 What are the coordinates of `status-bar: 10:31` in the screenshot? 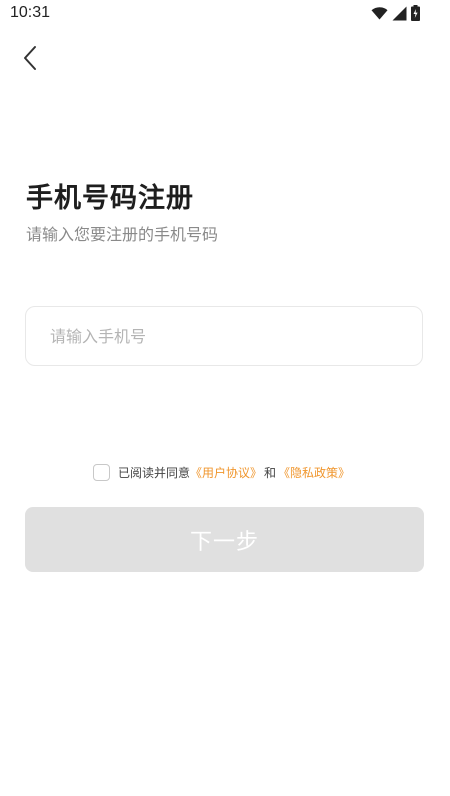 It's located at (225, 14).